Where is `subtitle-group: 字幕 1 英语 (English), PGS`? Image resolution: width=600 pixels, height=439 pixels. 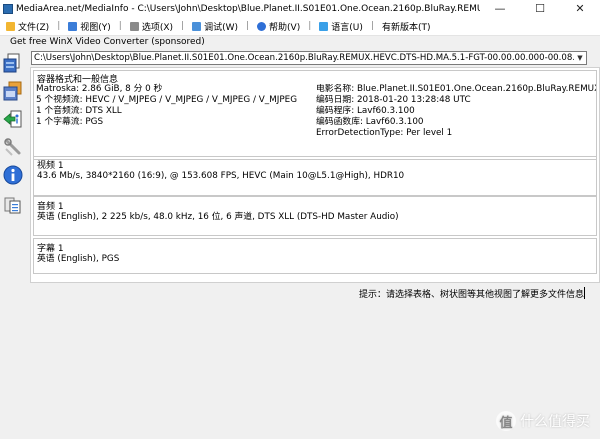
subtitle-group: 字幕 1 英语 (English), PGS is located at coordinates (315, 256).